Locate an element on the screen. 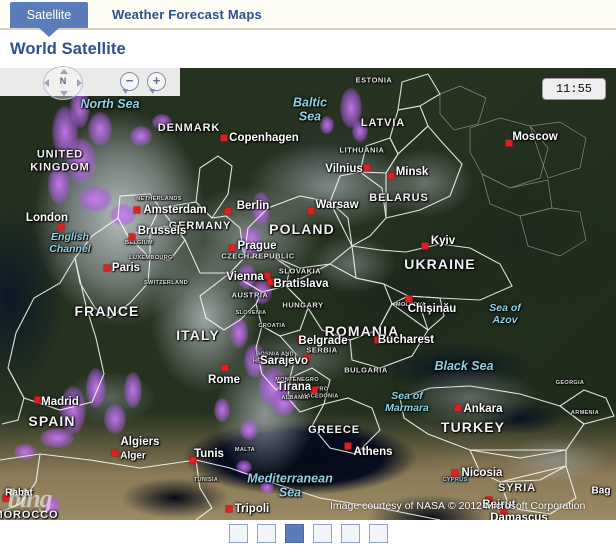 The width and height of the screenshot is (616, 559). attribution-nasa: Image courtesy of NASA is located at coordinates (387, 506).